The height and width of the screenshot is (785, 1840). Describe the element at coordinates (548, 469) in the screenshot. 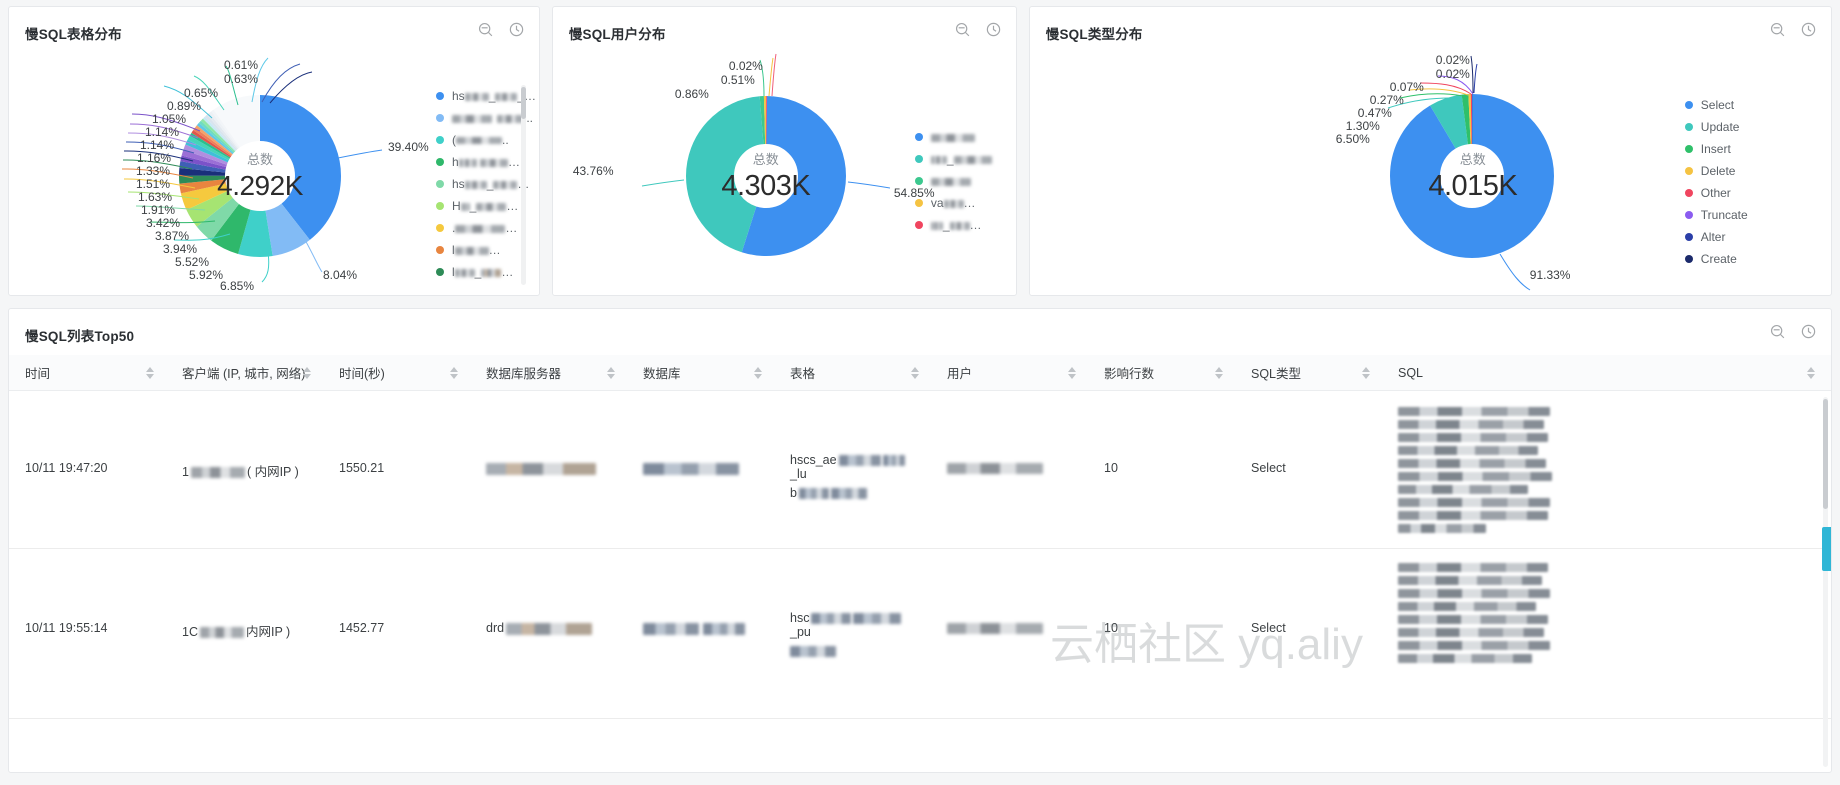

I see `cell-db-server` at that location.